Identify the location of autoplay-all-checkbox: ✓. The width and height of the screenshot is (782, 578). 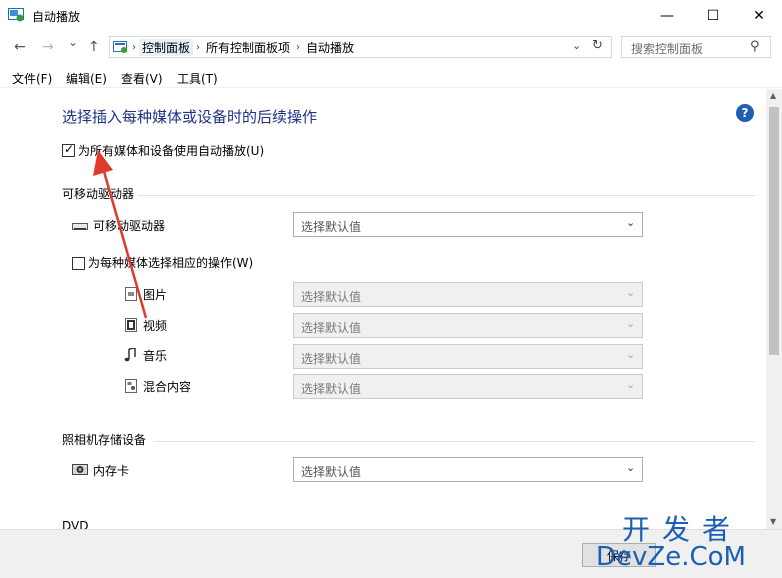
(68, 149).